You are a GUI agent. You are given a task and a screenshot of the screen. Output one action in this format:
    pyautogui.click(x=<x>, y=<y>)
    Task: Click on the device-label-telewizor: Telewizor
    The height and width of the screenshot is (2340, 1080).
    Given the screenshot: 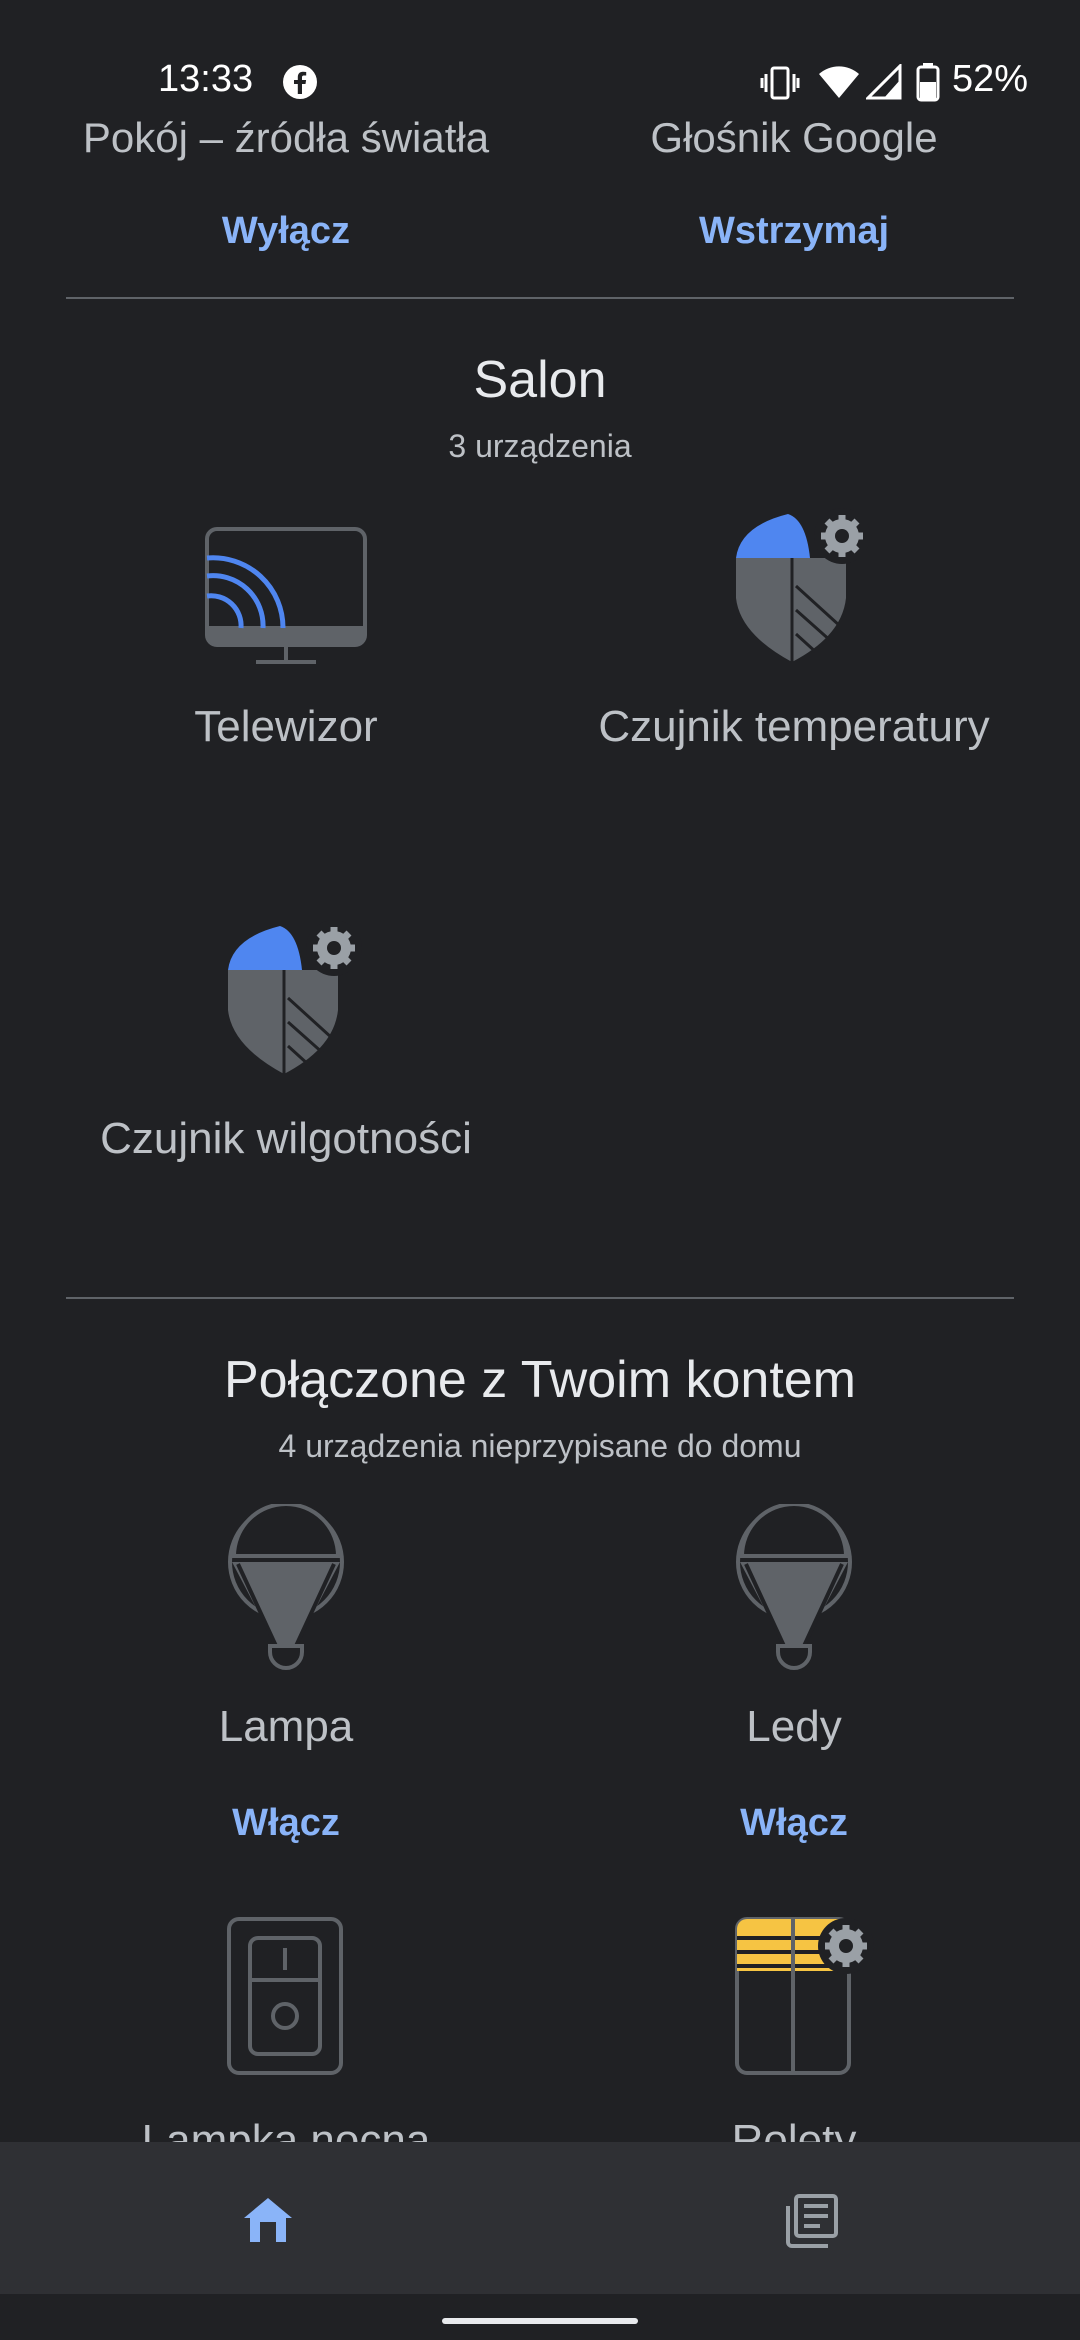 What is the action you would take?
    pyautogui.click(x=286, y=726)
    